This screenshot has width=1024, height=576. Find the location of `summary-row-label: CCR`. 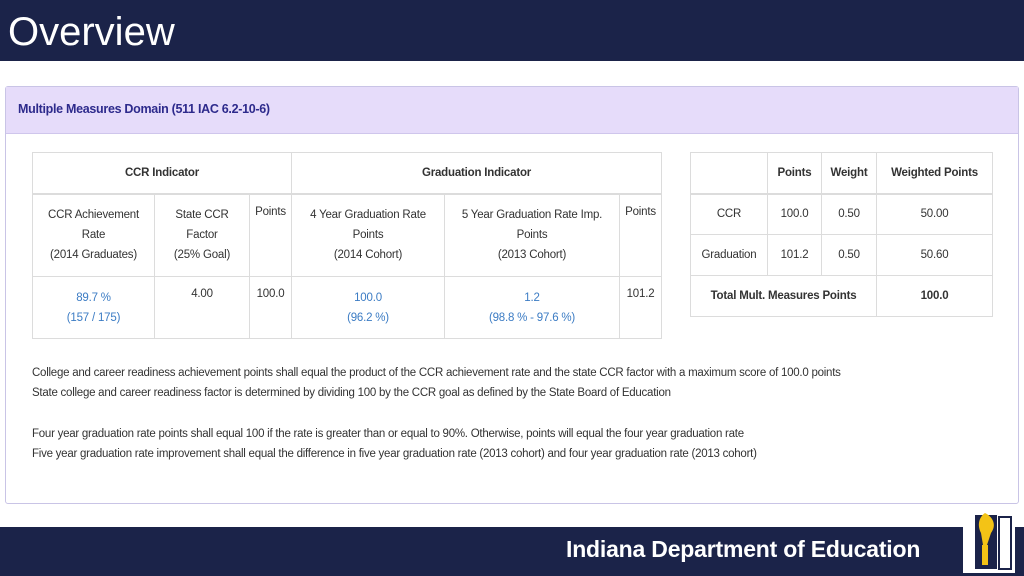

summary-row-label: CCR is located at coordinates (729, 213).